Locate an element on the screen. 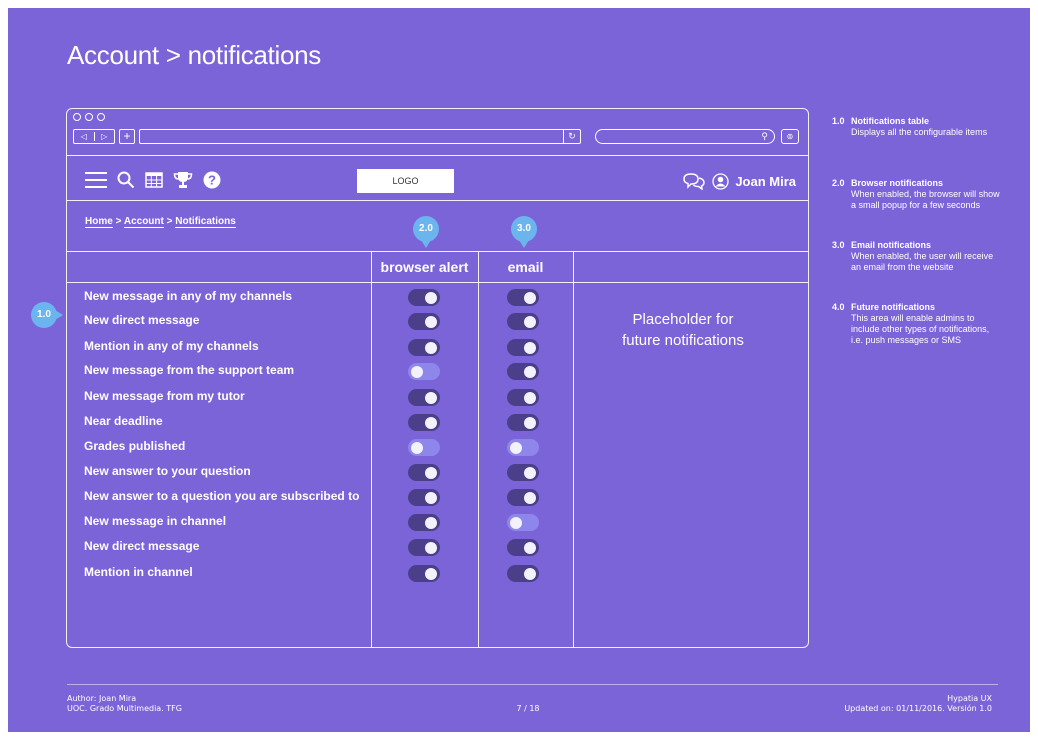 Image resolution: width=1038 pixels, height=740 pixels. search-icon: ⚲ is located at coordinates (764, 136).